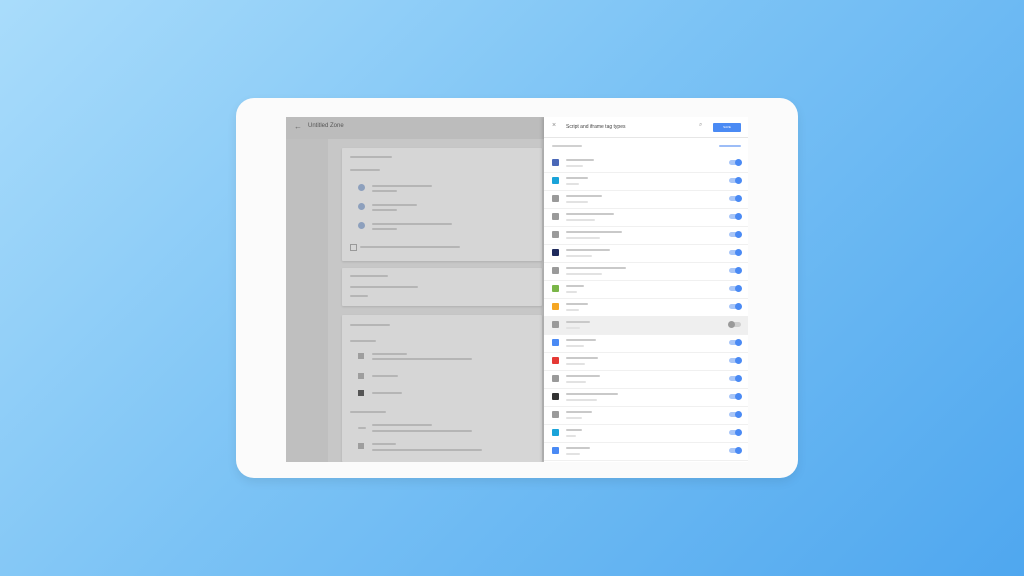  Describe the element at coordinates (361, 356) in the screenshot. I see `google-icon` at that location.